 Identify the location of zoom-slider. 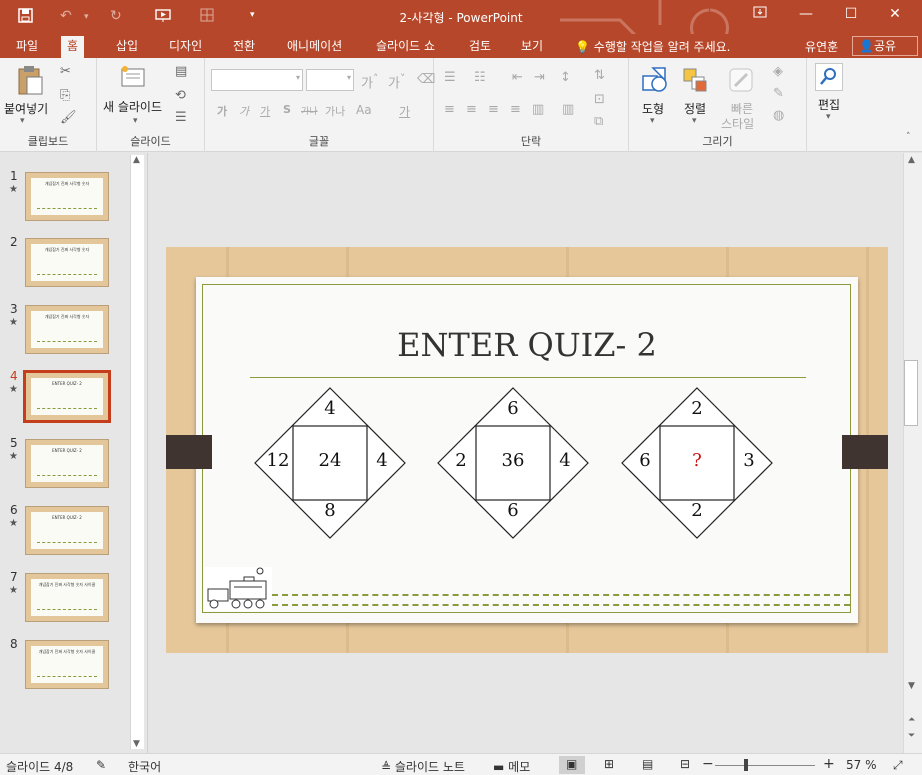
(765, 765).